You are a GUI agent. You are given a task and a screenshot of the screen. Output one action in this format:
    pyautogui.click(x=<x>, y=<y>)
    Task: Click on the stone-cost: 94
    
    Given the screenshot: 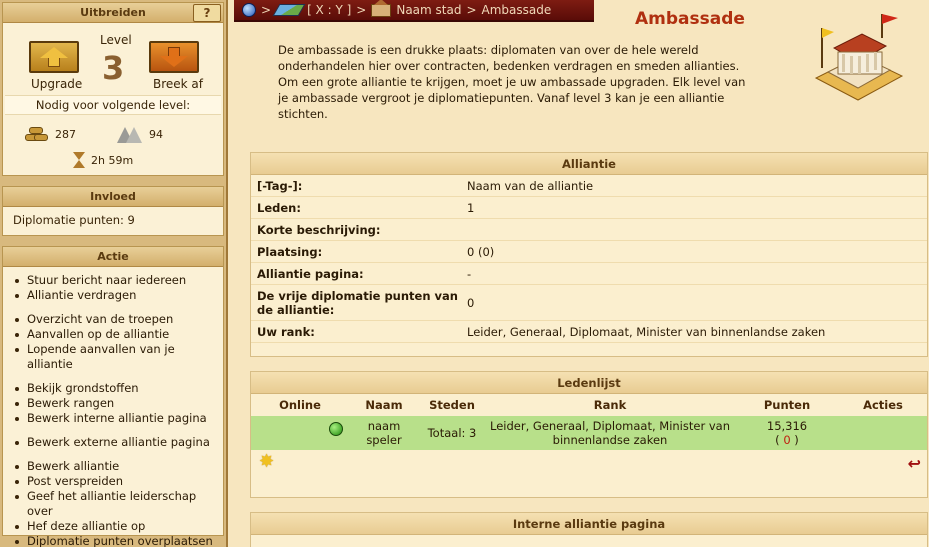 What is the action you would take?
    pyautogui.click(x=140, y=134)
    